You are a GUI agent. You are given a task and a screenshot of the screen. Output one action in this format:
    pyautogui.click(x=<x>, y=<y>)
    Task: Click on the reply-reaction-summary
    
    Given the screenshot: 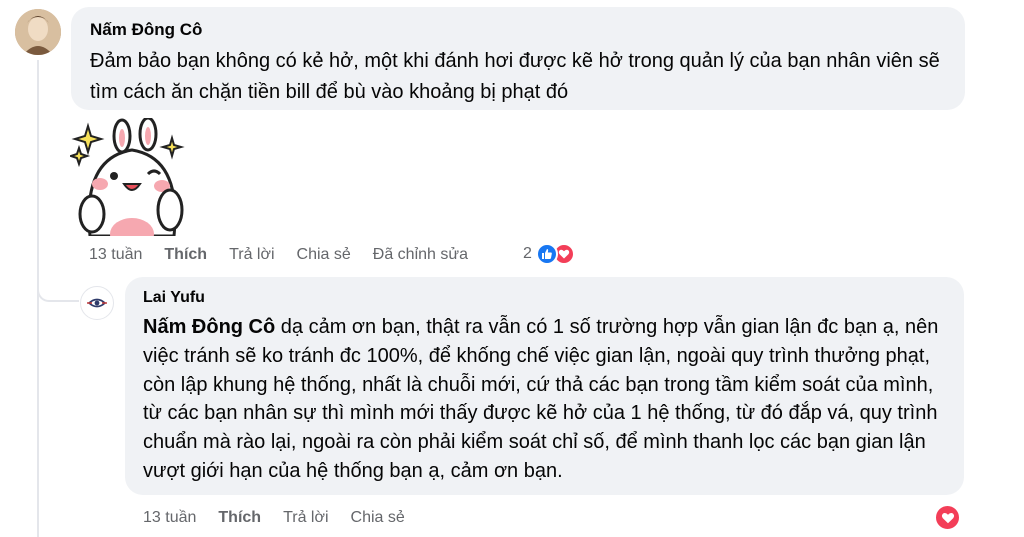 What is the action you would take?
    pyautogui.click(x=947, y=517)
    